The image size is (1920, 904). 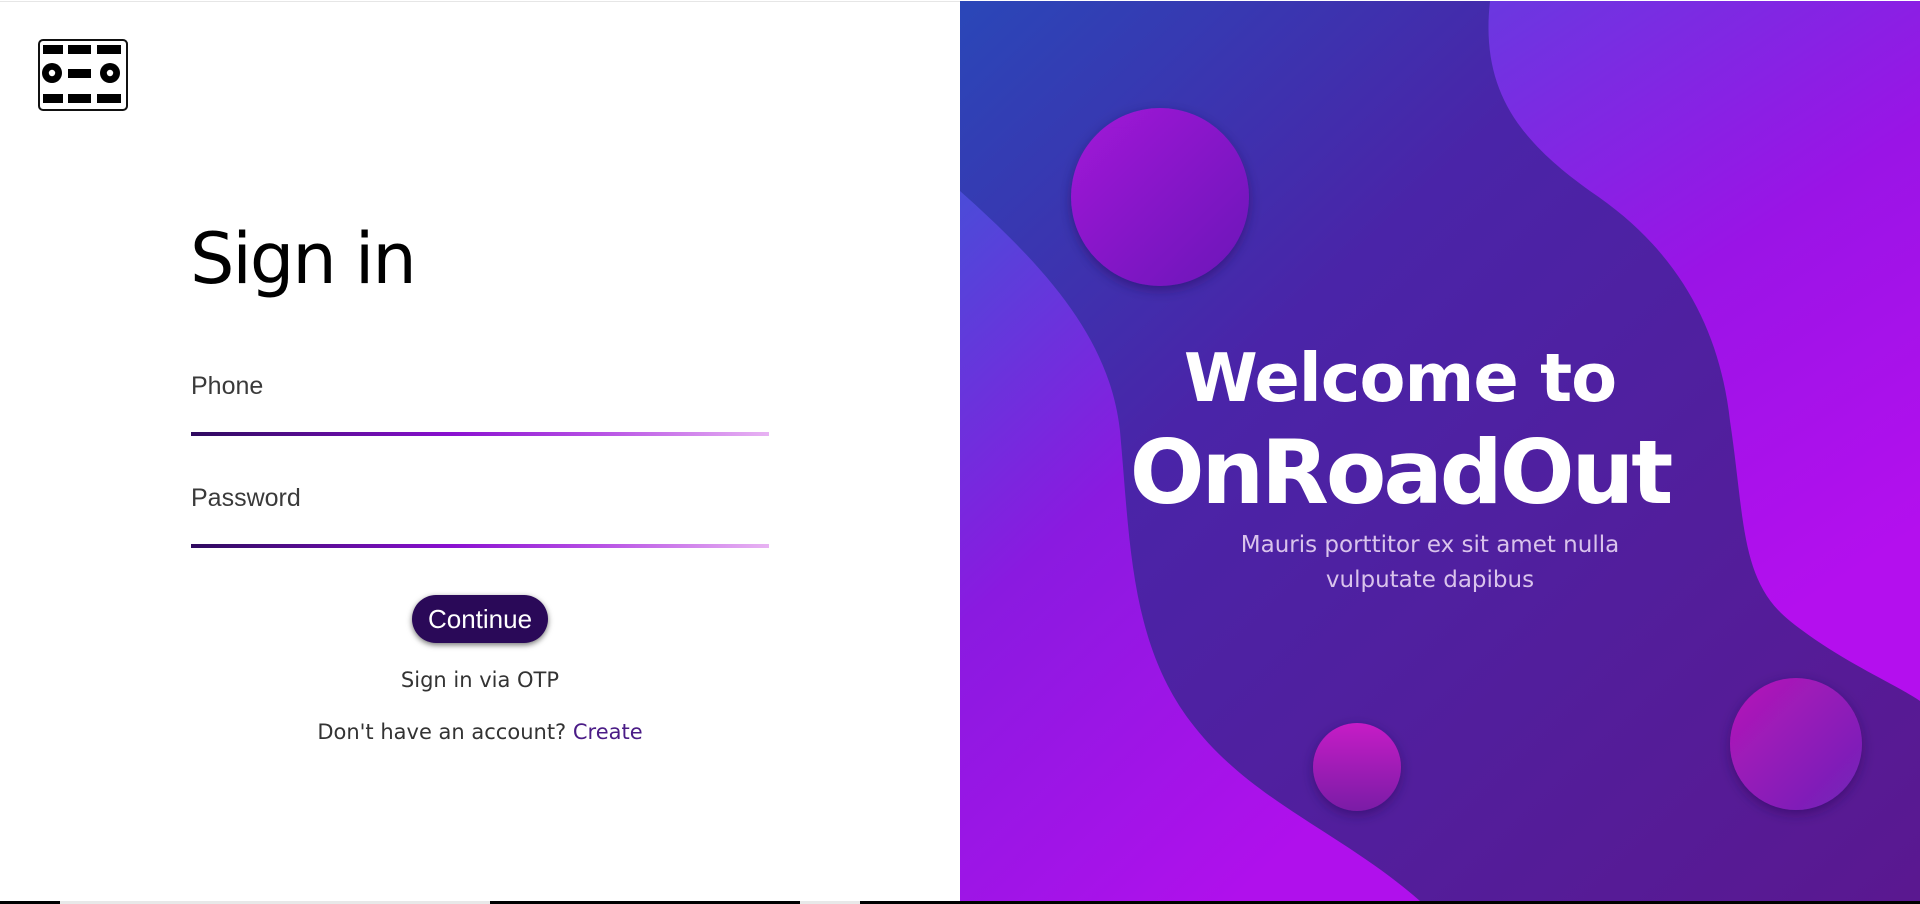 I want to click on phone-input, so click(x=480, y=395).